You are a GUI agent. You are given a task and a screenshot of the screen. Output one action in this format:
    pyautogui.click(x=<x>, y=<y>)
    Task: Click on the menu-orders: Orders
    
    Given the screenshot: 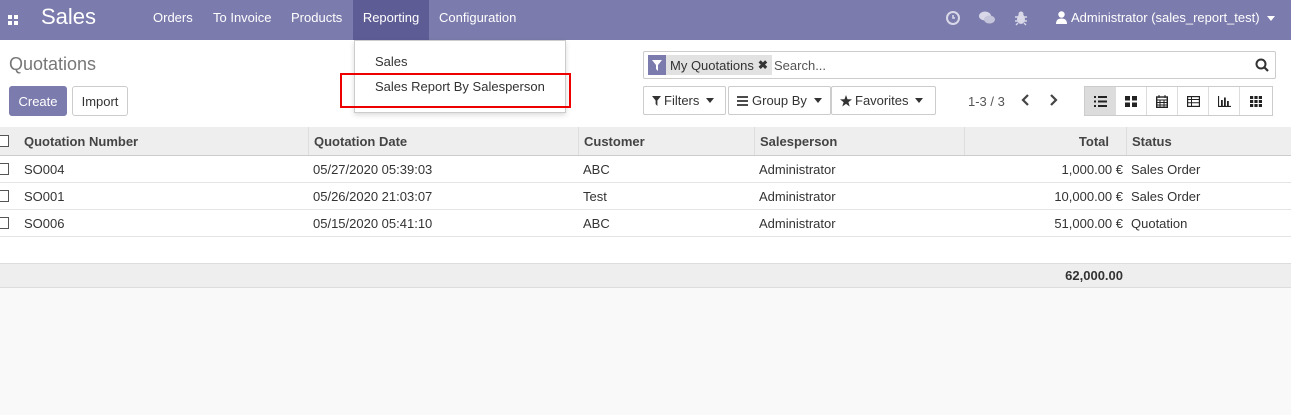 What is the action you would take?
    pyautogui.click(x=173, y=20)
    